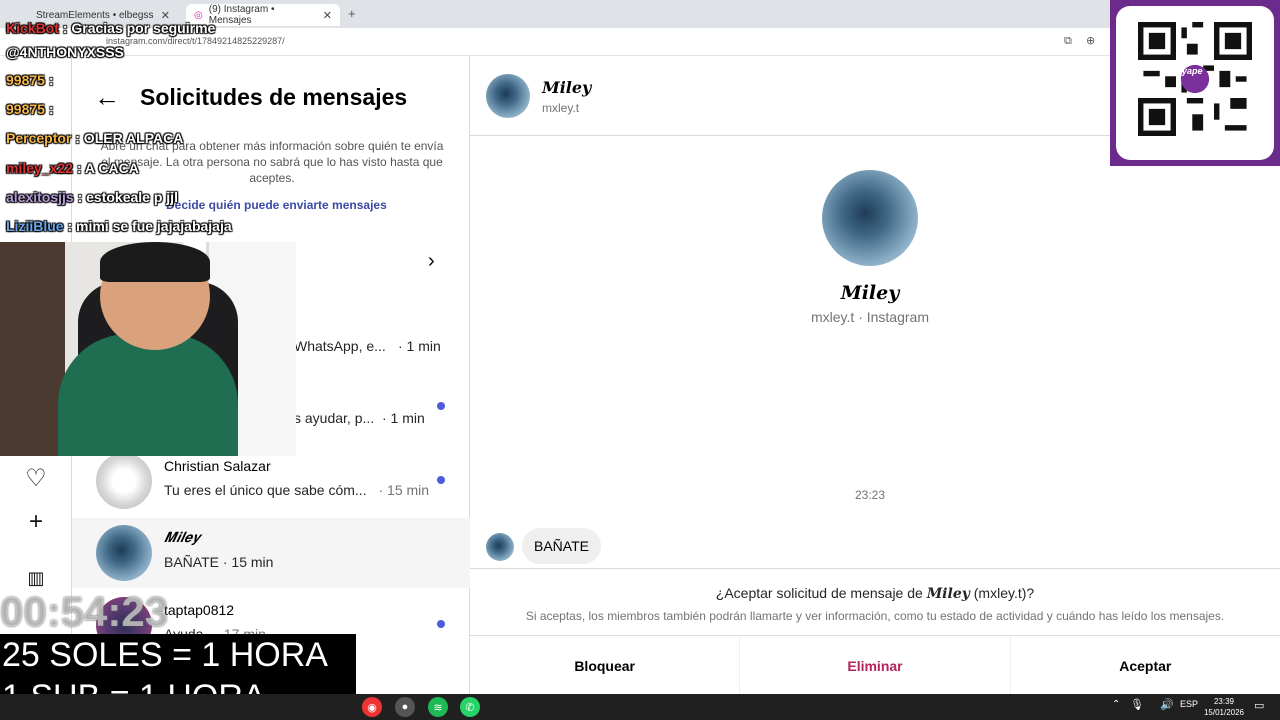 This screenshot has height=720, width=1280. I want to click on webcam-feed, so click(148, 349).